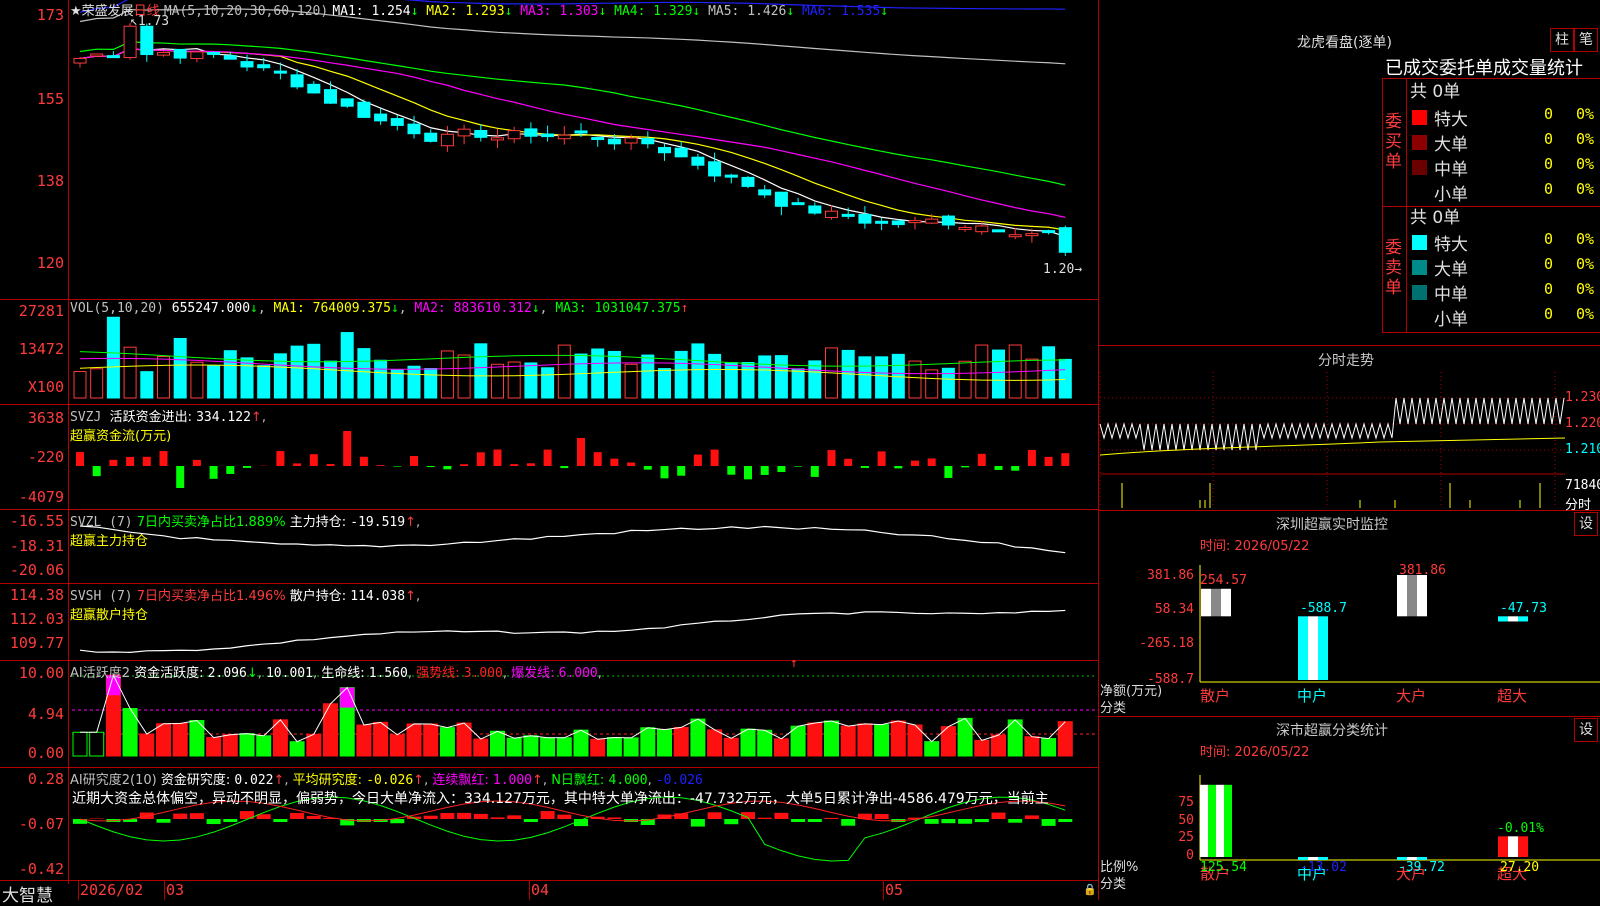  Describe the element at coordinates (175, 890) in the screenshot. I see `date-axis-label: 03` at that location.